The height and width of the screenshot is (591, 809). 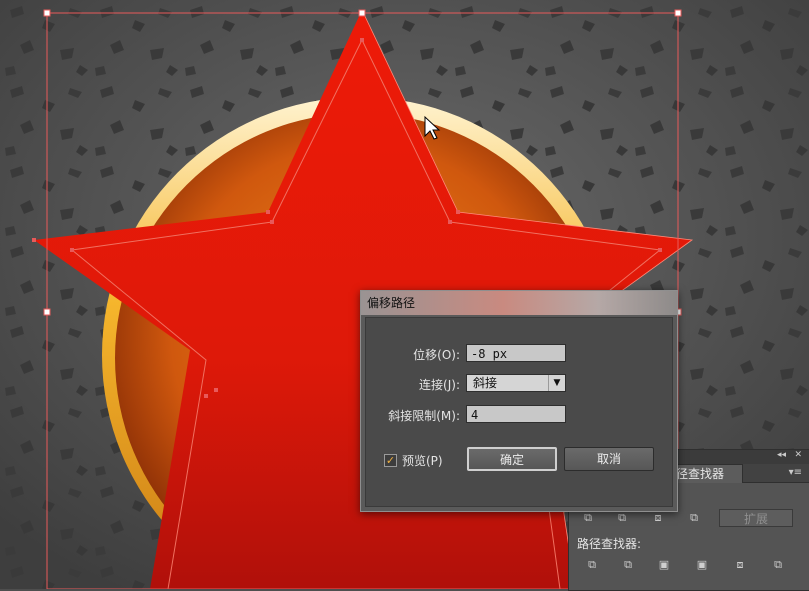 I want to click on panel-menu-icon: ▾≡, so click(x=795, y=472).